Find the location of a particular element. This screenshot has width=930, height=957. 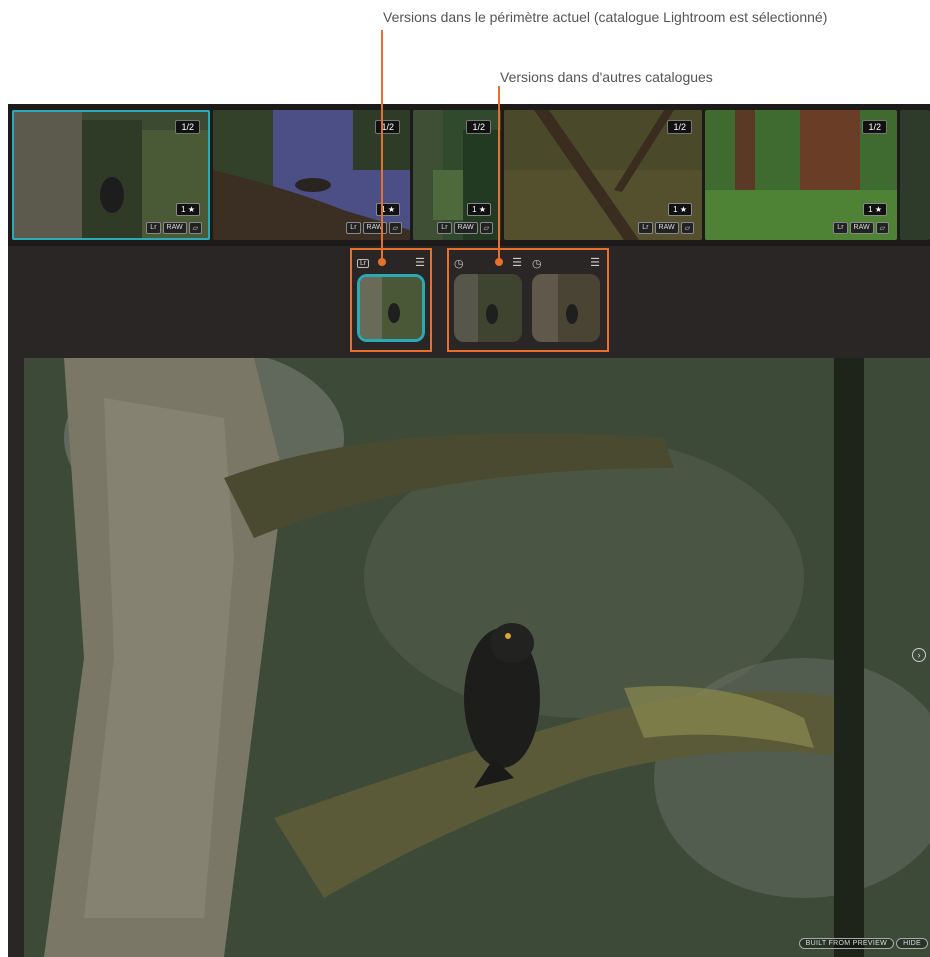

built-from-preview-badge: BUILT FROM PREVIEW is located at coordinates (846, 943).